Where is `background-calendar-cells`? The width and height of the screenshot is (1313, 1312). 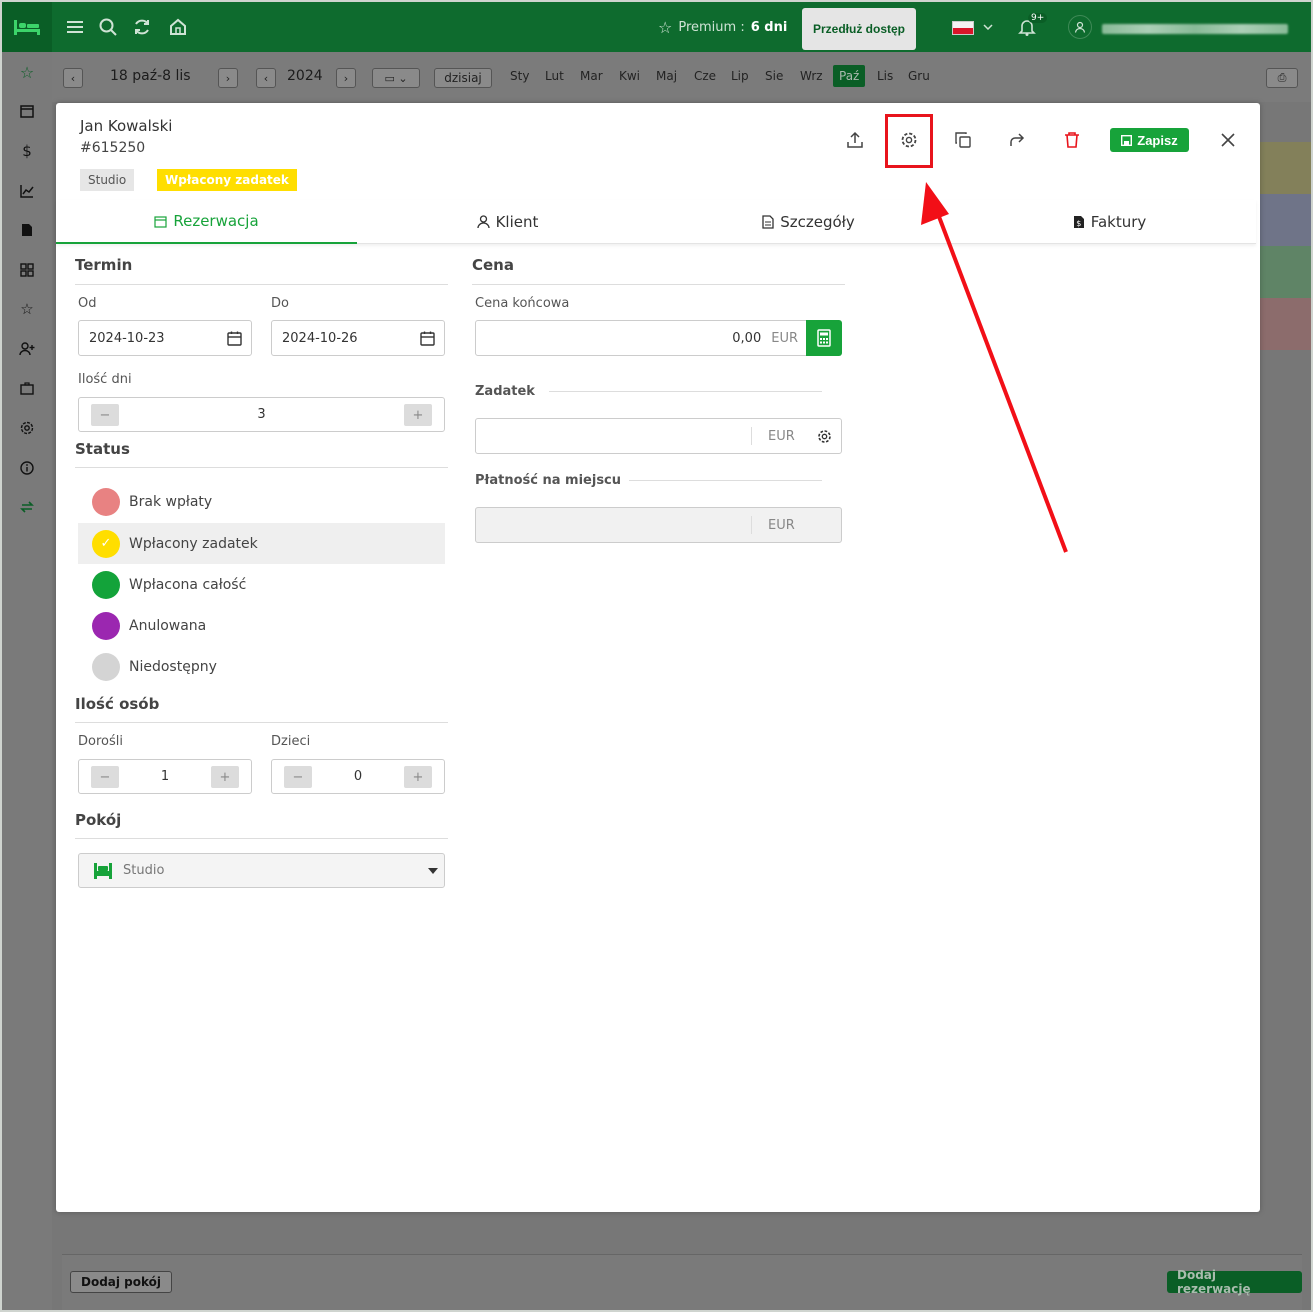
background-calendar-cells is located at coordinates (1285, 247).